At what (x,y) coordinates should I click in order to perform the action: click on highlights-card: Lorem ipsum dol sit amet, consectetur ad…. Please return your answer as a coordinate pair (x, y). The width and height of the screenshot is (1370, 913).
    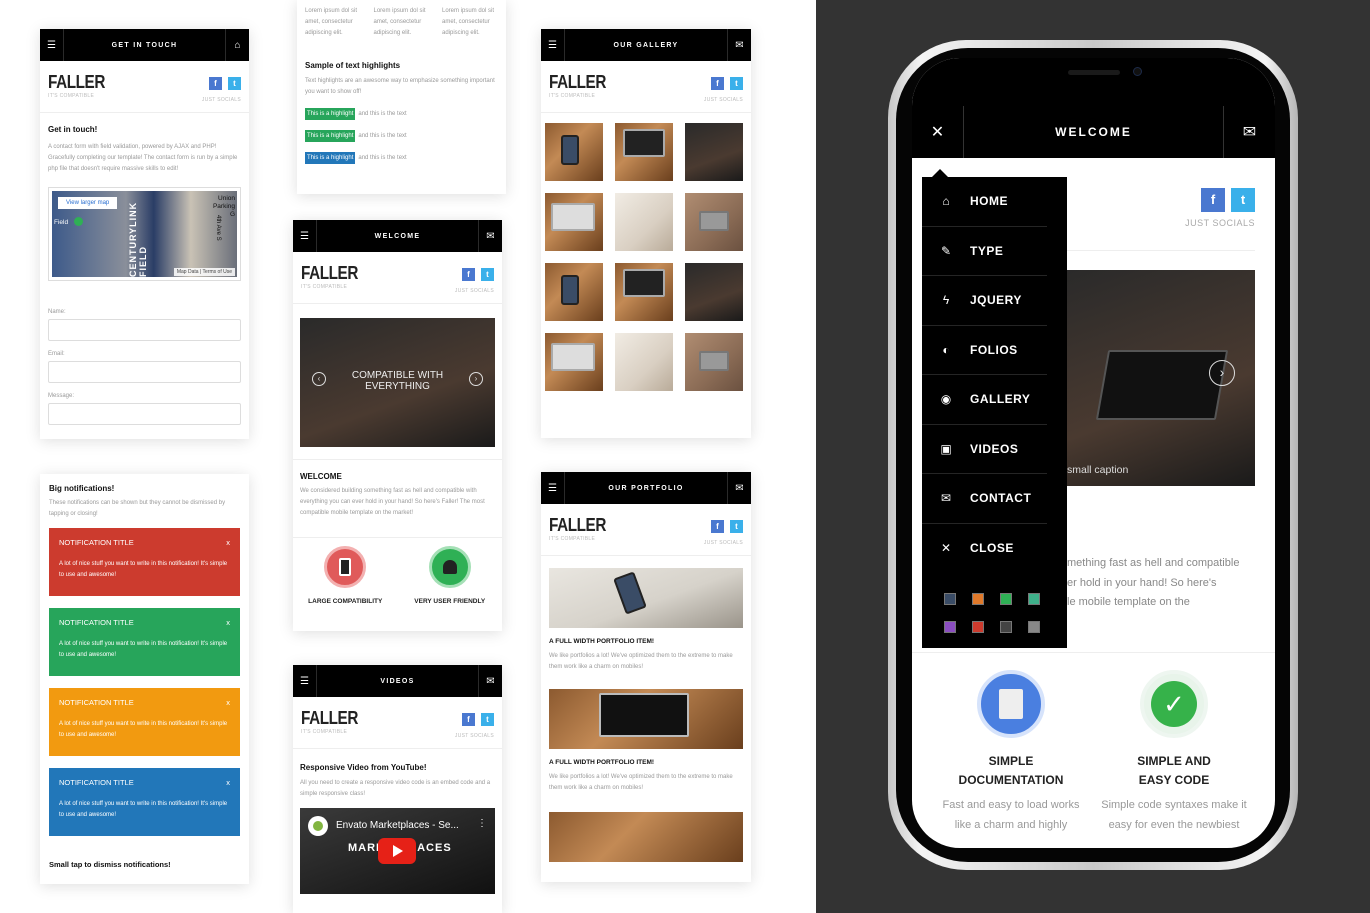
    Looking at the image, I should click on (401, 97).